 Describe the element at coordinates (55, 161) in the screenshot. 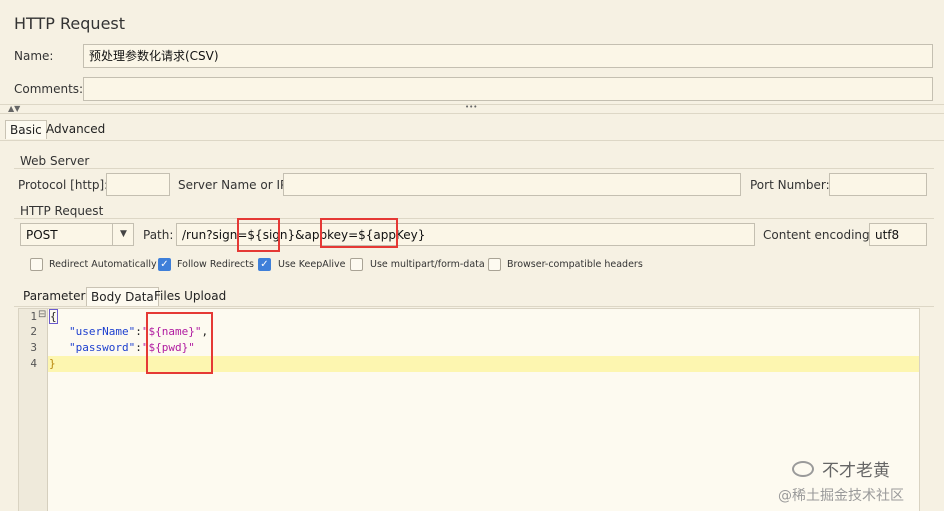

I see `web-server-section-title: Web Server` at that location.